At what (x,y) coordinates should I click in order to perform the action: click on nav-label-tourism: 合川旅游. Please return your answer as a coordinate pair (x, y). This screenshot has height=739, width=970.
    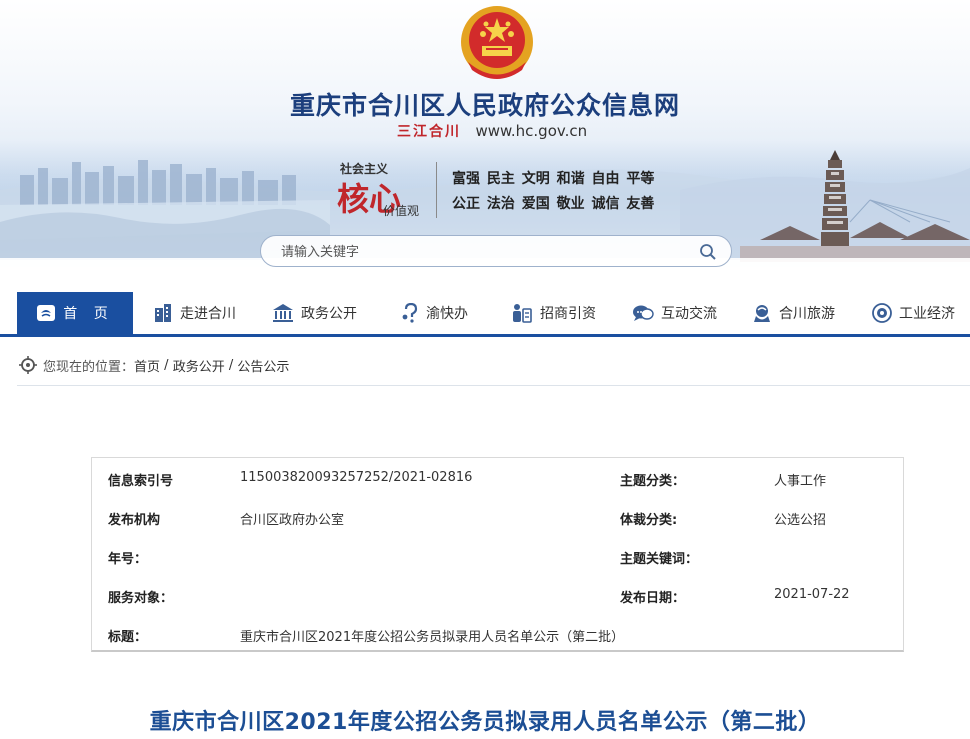
    Looking at the image, I should click on (807, 314).